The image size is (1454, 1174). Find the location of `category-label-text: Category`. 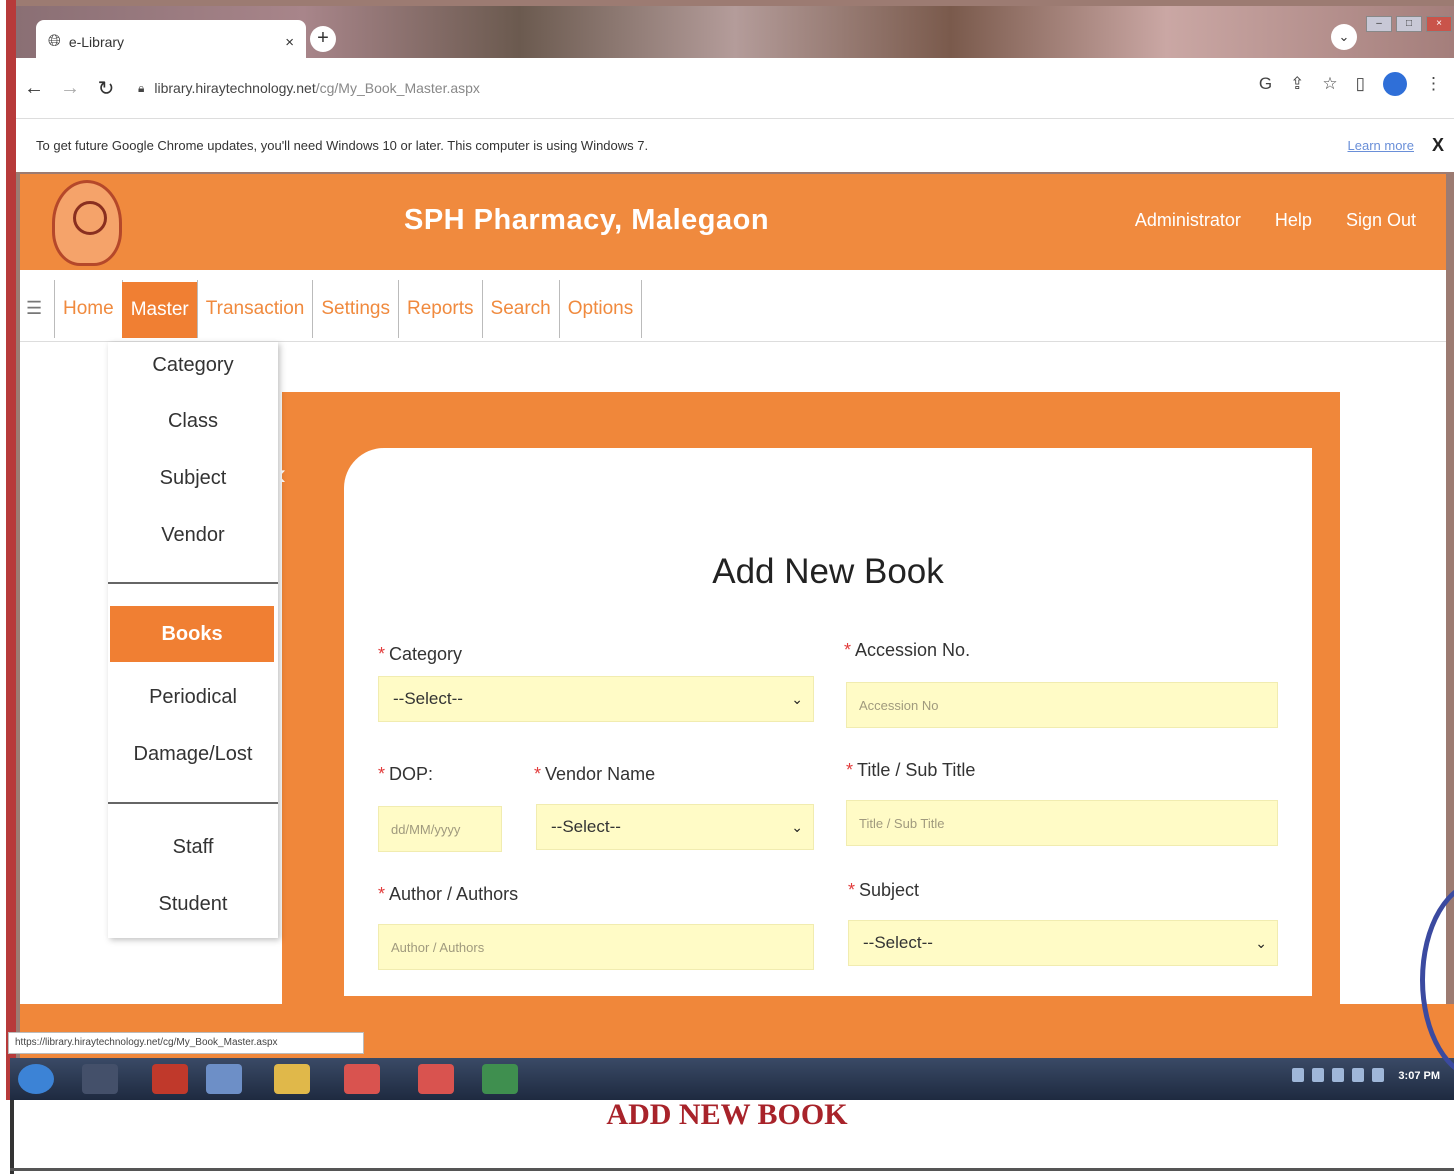

category-label-text: Category is located at coordinates (426, 654).